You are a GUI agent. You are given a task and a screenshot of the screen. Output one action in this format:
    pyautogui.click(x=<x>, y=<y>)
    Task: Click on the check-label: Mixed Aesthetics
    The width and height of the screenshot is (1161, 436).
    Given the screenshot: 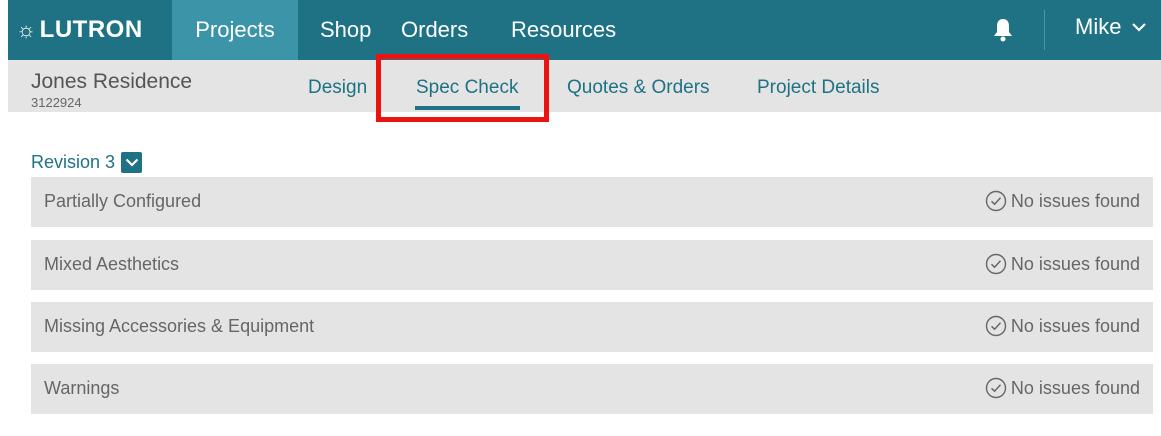 What is the action you would take?
    pyautogui.click(x=112, y=264)
    